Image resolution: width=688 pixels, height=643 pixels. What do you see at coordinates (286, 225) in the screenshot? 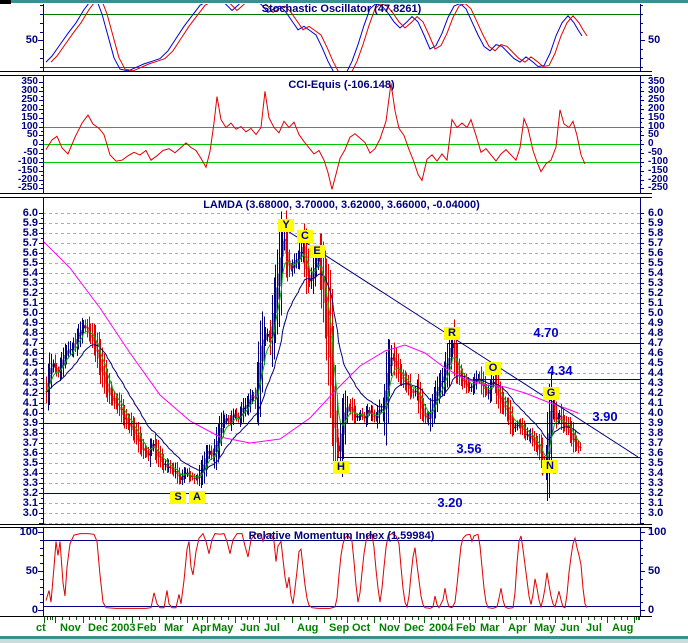
I see `point-label-y: Y` at bounding box center [286, 225].